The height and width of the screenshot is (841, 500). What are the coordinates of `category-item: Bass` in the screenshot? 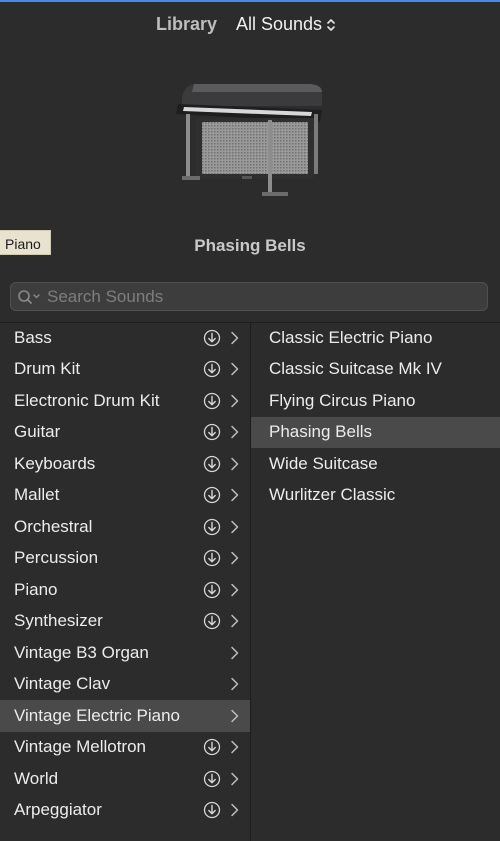 It's located at (125, 338).